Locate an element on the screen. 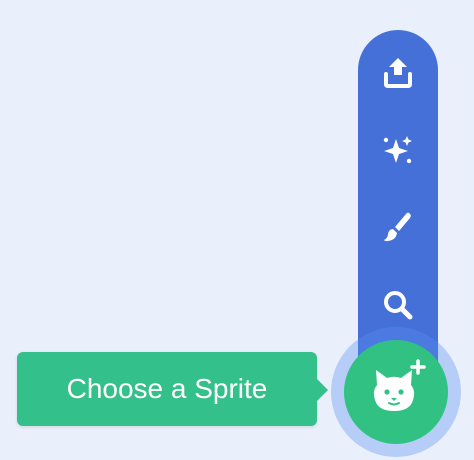  surprise-icon is located at coordinates (398, 150).